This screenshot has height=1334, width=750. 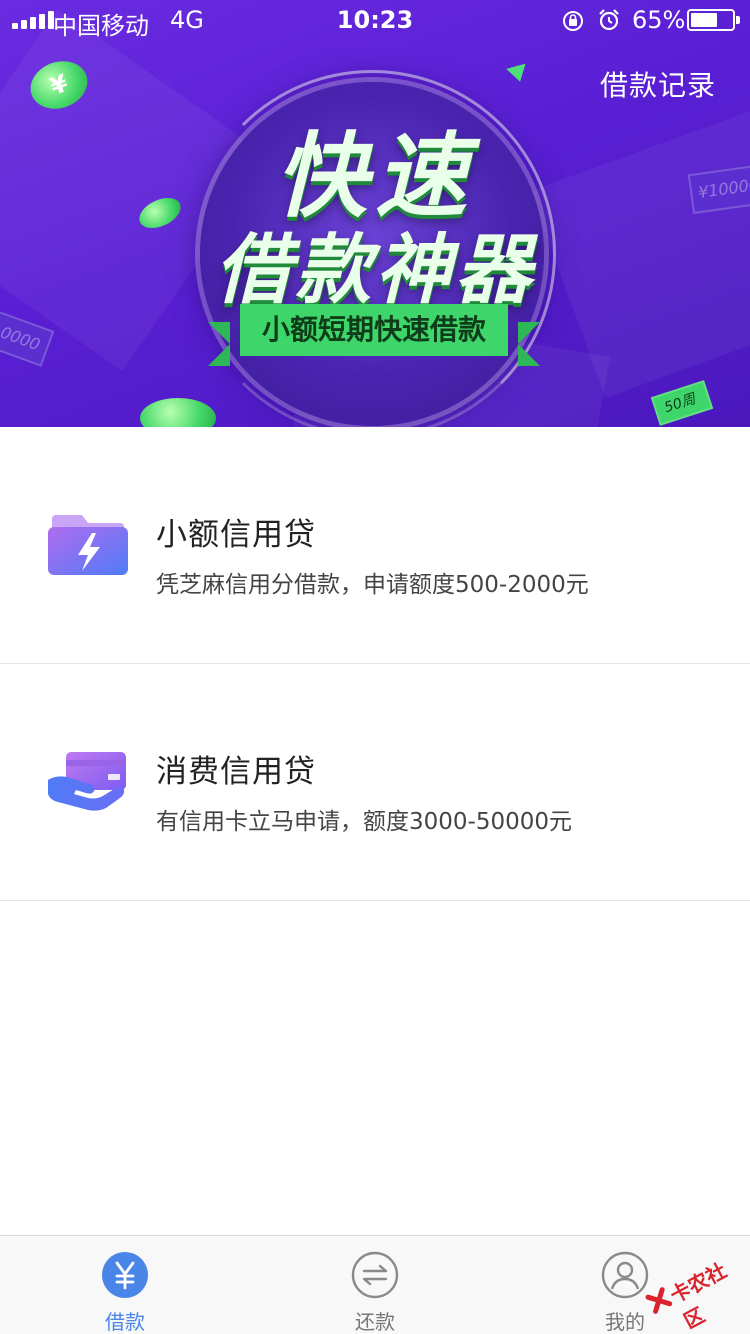 What do you see at coordinates (374, 330) in the screenshot?
I see `banner-ribbon: 小额短期快速借款` at bounding box center [374, 330].